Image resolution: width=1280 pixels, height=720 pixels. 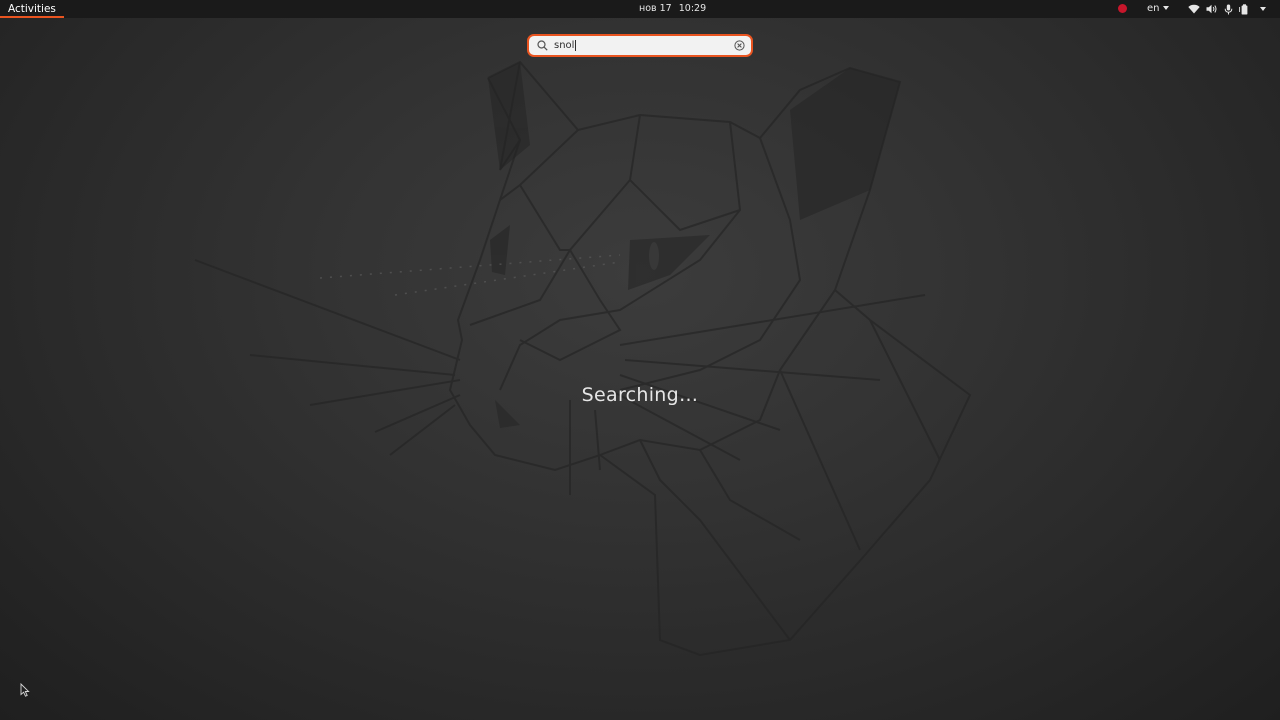 What do you see at coordinates (1153, 8) in the screenshot?
I see `keyboard-layout-label: en` at bounding box center [1153, 8].